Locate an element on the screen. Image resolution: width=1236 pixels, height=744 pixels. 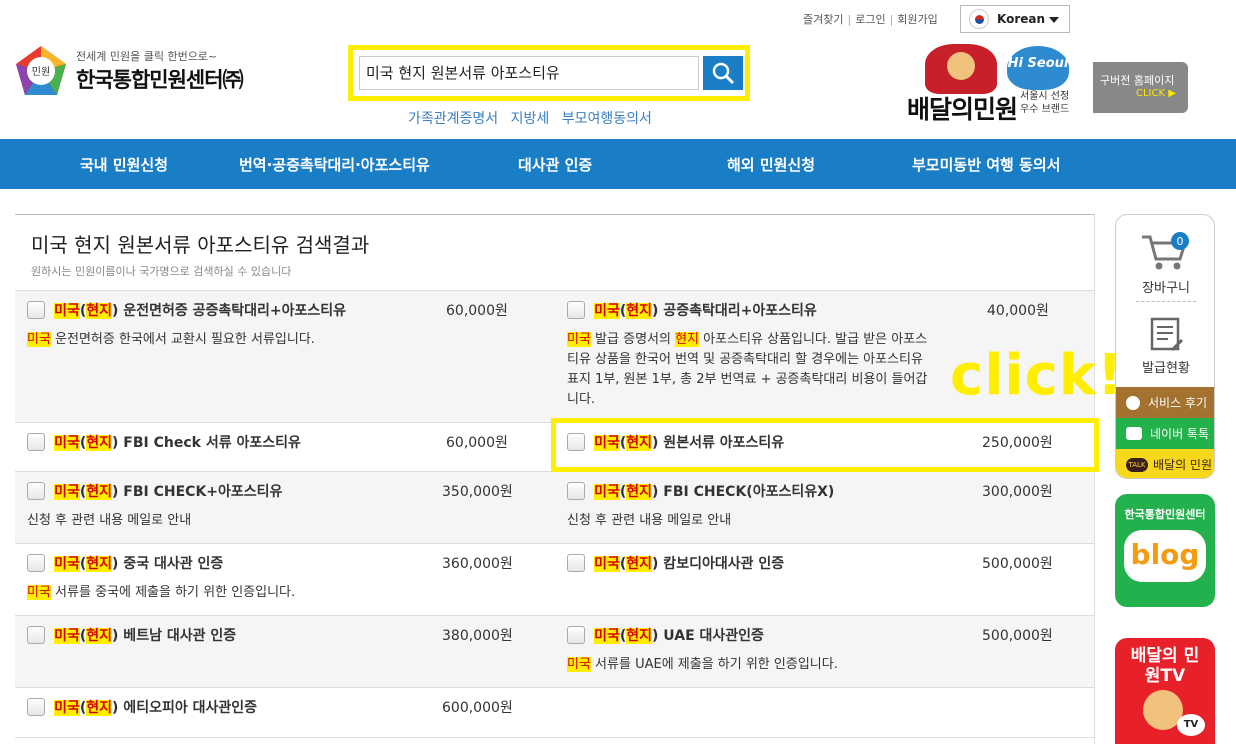
result-item: 미국(현지) 베트남 대사관 인증 380,000원 is located at coordinates (284, 630).